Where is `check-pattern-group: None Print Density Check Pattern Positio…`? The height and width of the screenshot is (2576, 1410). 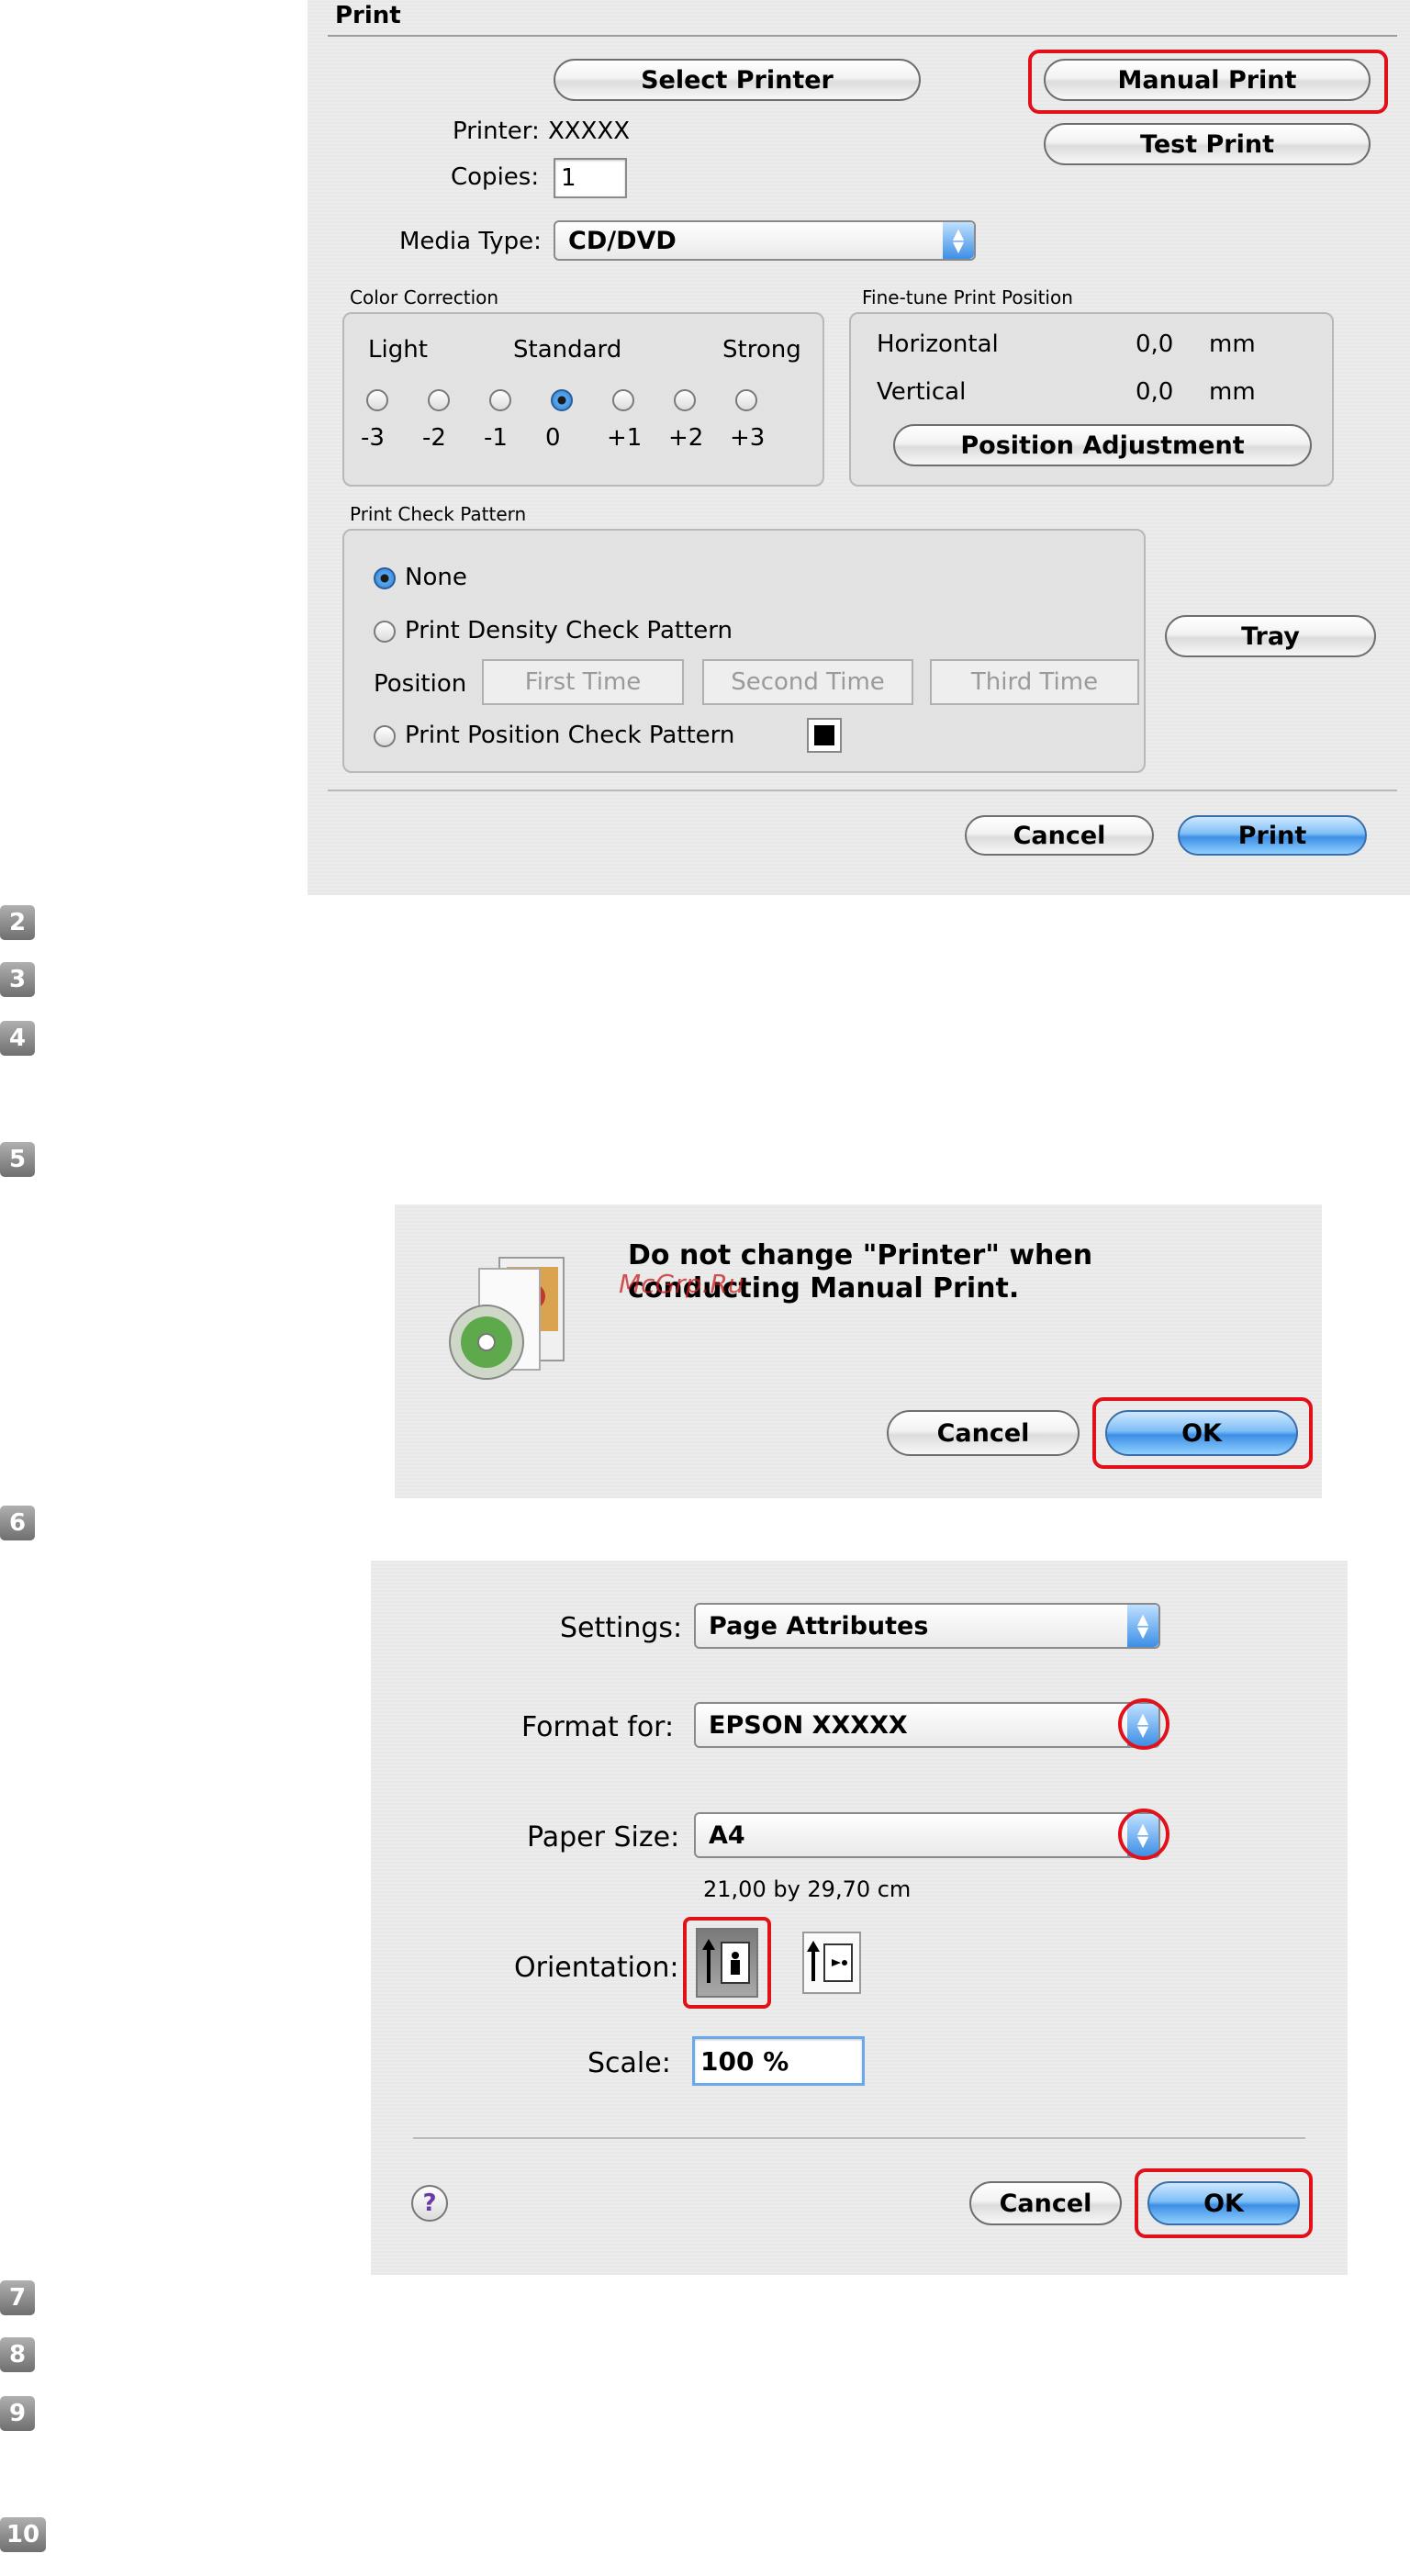 check-pattern-group: None Print Density Check Pattern Positio… is located at coordinates (744, 651).